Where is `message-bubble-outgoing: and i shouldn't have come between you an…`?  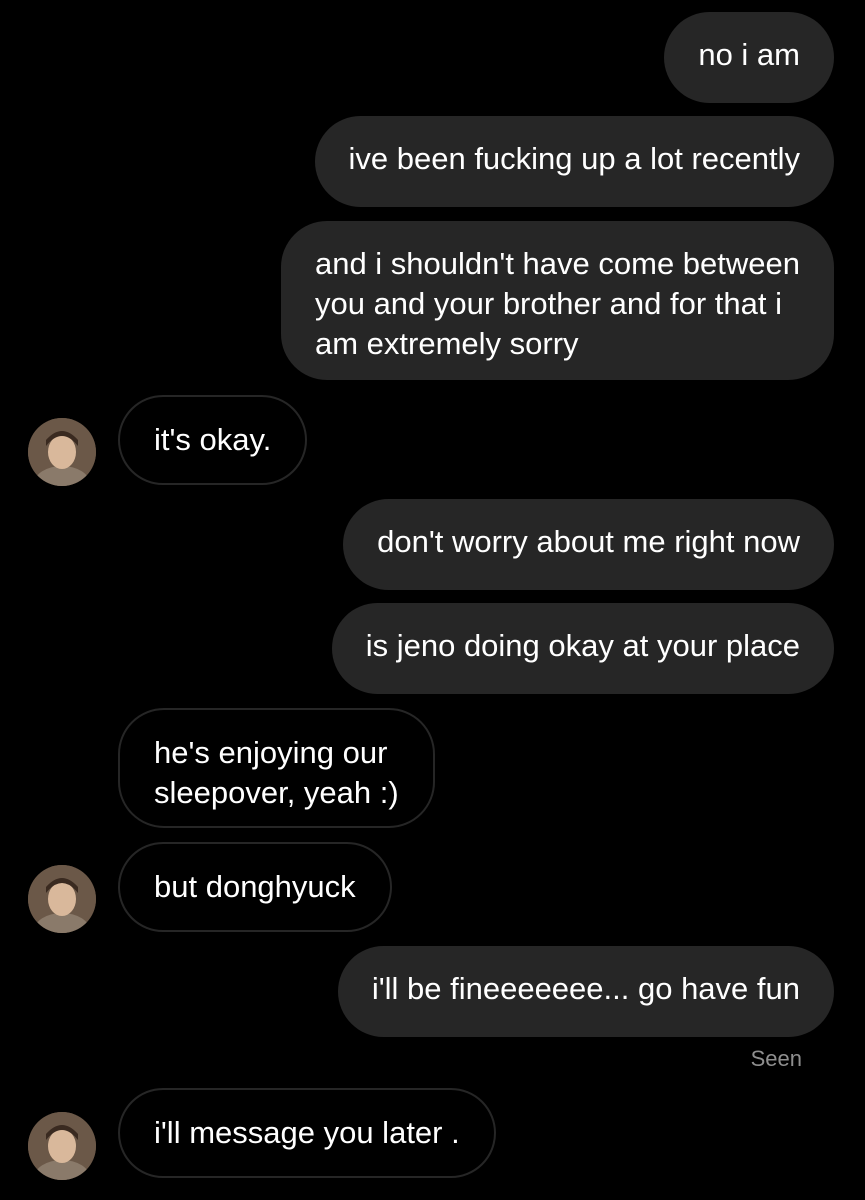 message-bubble-outgoing: and i shouldn't have come between you an… is located at coordinates (557, 300).